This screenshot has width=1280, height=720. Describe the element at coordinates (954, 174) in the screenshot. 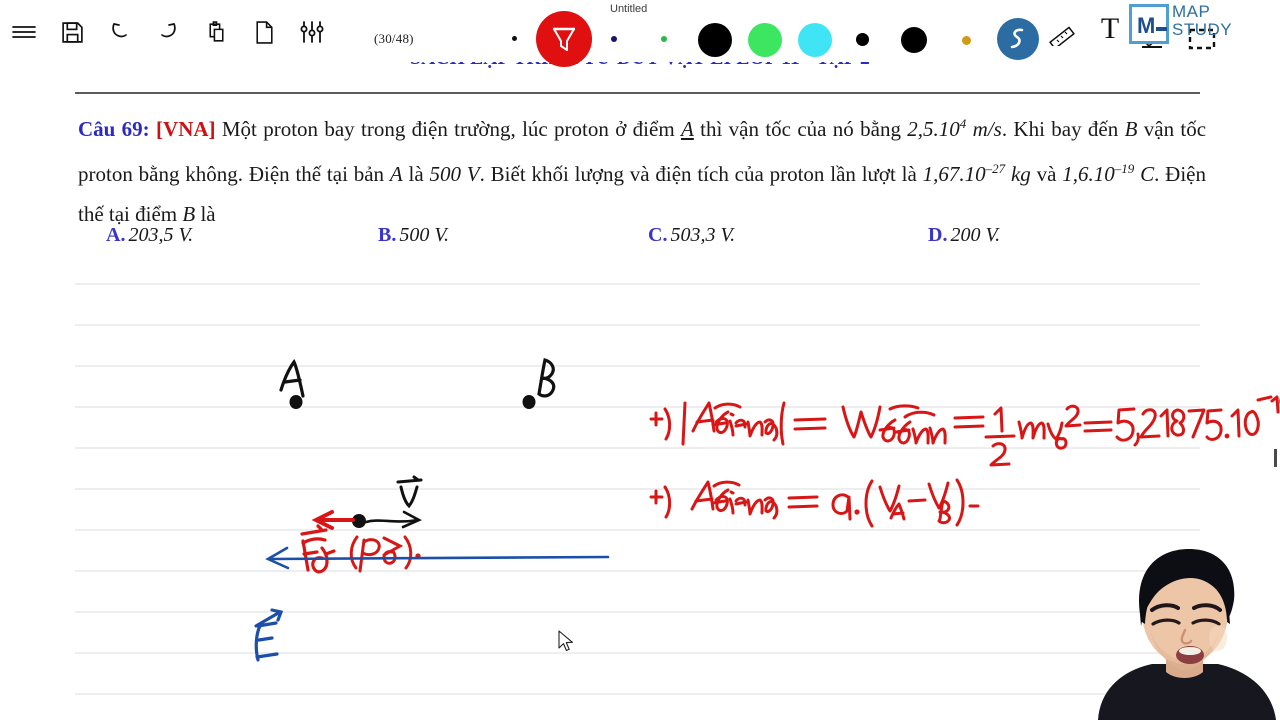

I see `question-value-m: 1,67.10` at that location.